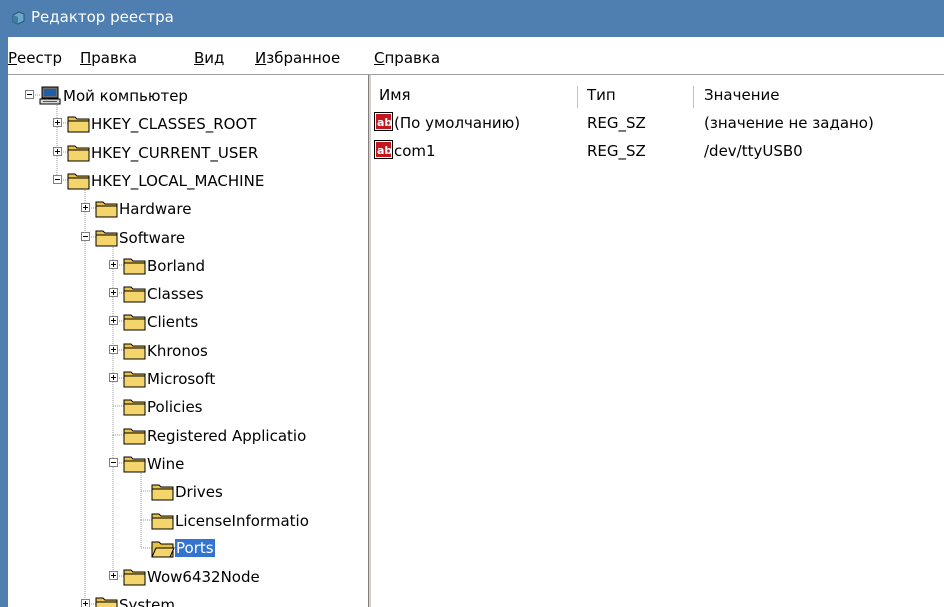 This screenshot has height=607, width=944. What do you see at coordinates (214, 58) in the screenshot?
I see `menu-label-rest: ид` at bounding box center [214, 58].